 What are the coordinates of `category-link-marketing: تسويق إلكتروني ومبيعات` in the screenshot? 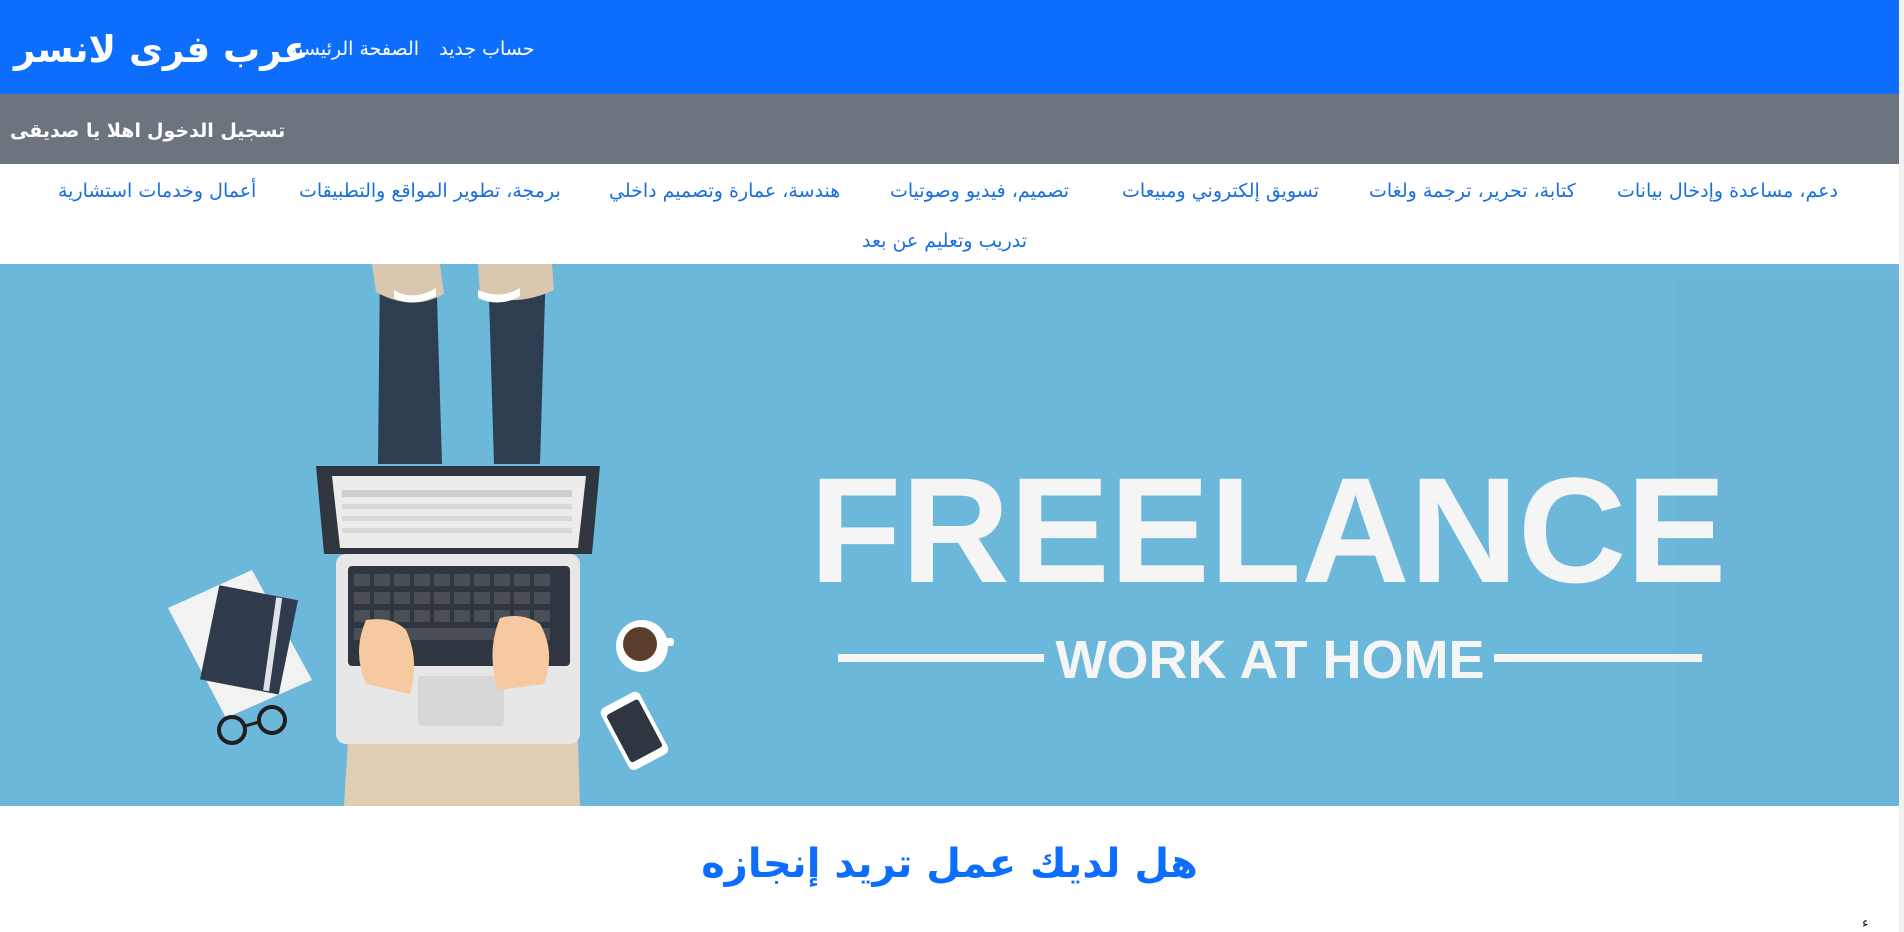 It's located at (1220, 191).